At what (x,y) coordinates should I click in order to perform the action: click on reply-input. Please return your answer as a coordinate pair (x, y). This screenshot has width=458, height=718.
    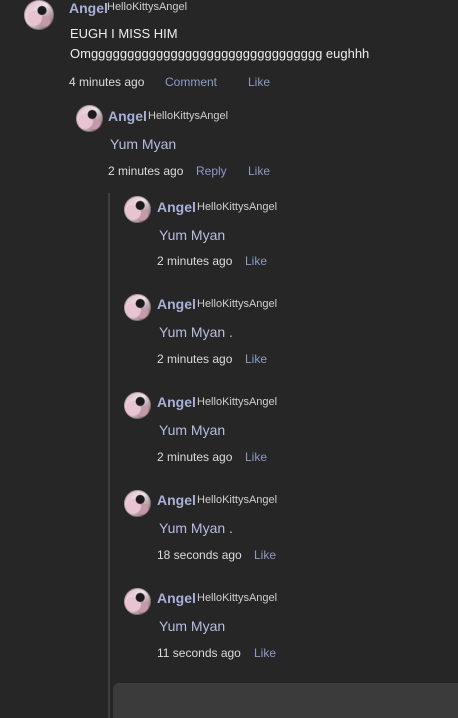
    Looking at the image, I should click on (285, 700).